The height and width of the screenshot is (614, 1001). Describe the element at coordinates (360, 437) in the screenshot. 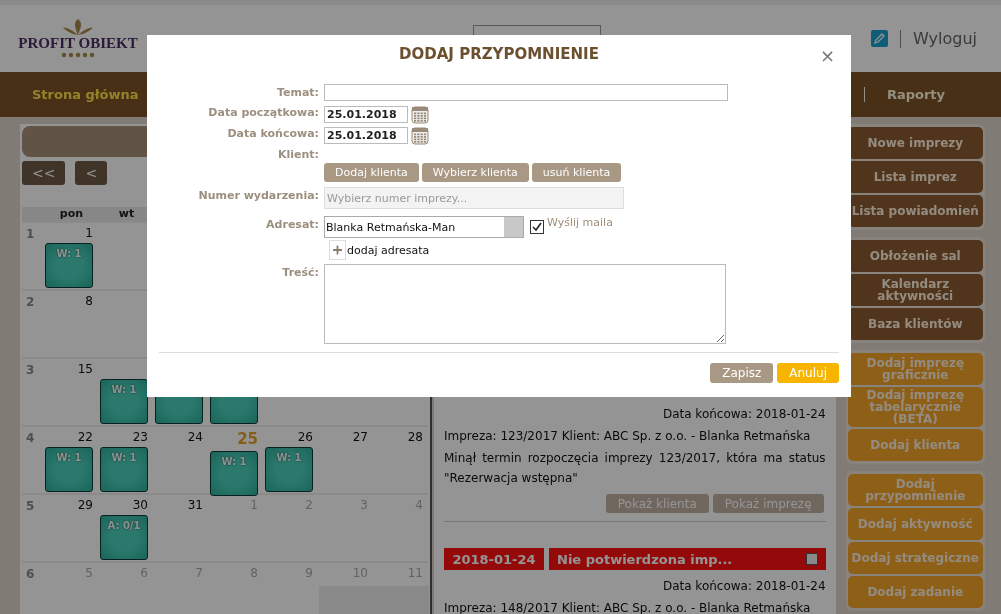

I see `day-number: 27` at that location.